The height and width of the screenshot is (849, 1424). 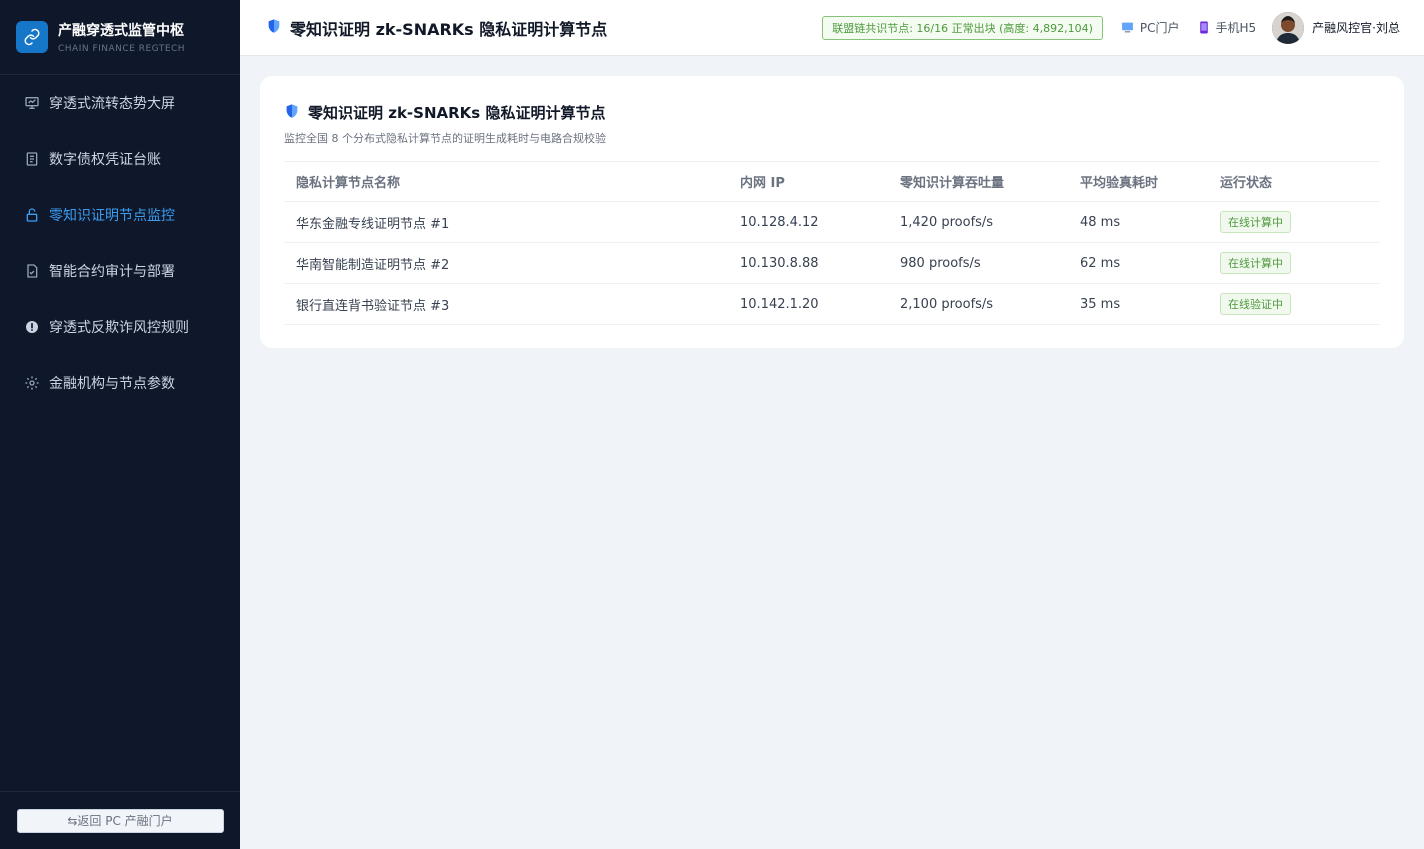 I want to click on sidebar-item-dashboard: 穿透式流转态势大屏, so click(x=120, y=103).